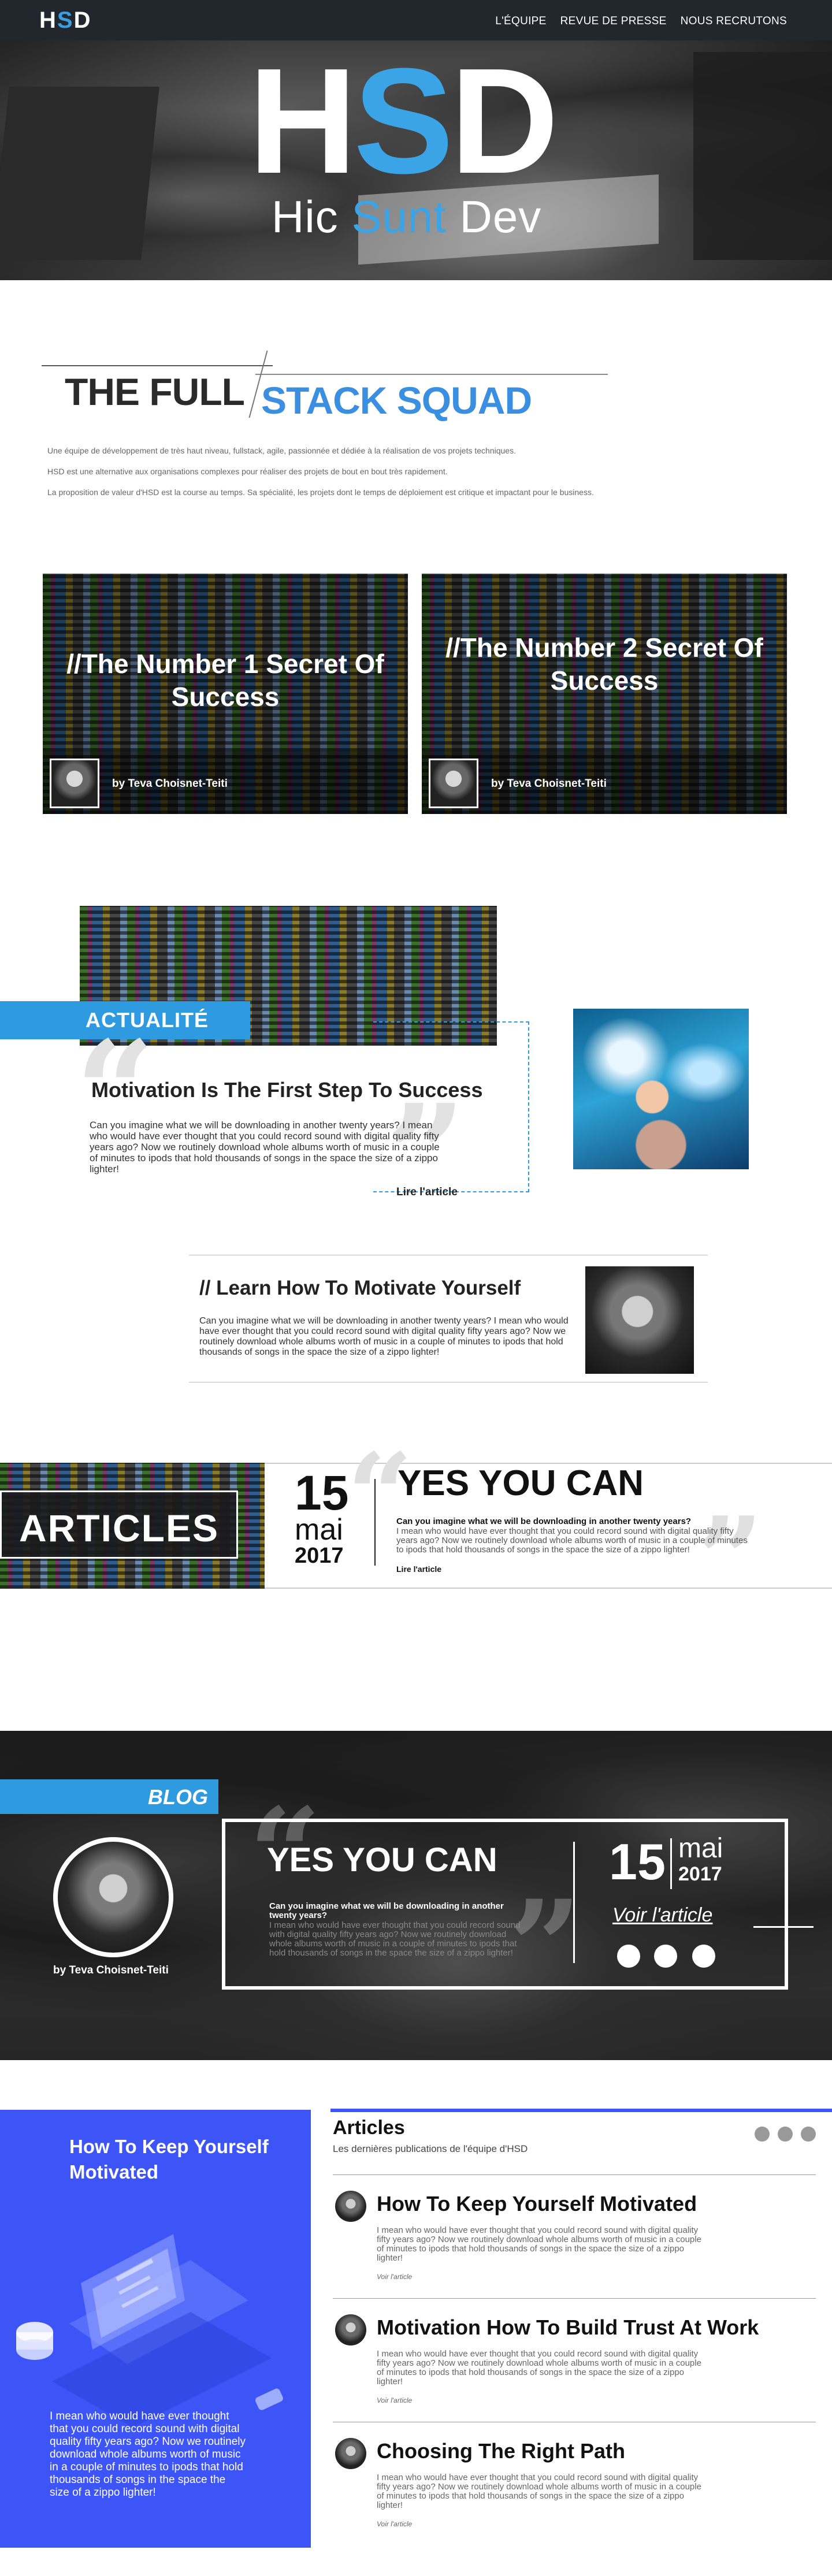 This screenshot has height=2576, width=832. What do you see at coordinates (521, 1483) in the screenshot?
I see `article-title: YES YOU CAN` at bounding box center [521, 1483].